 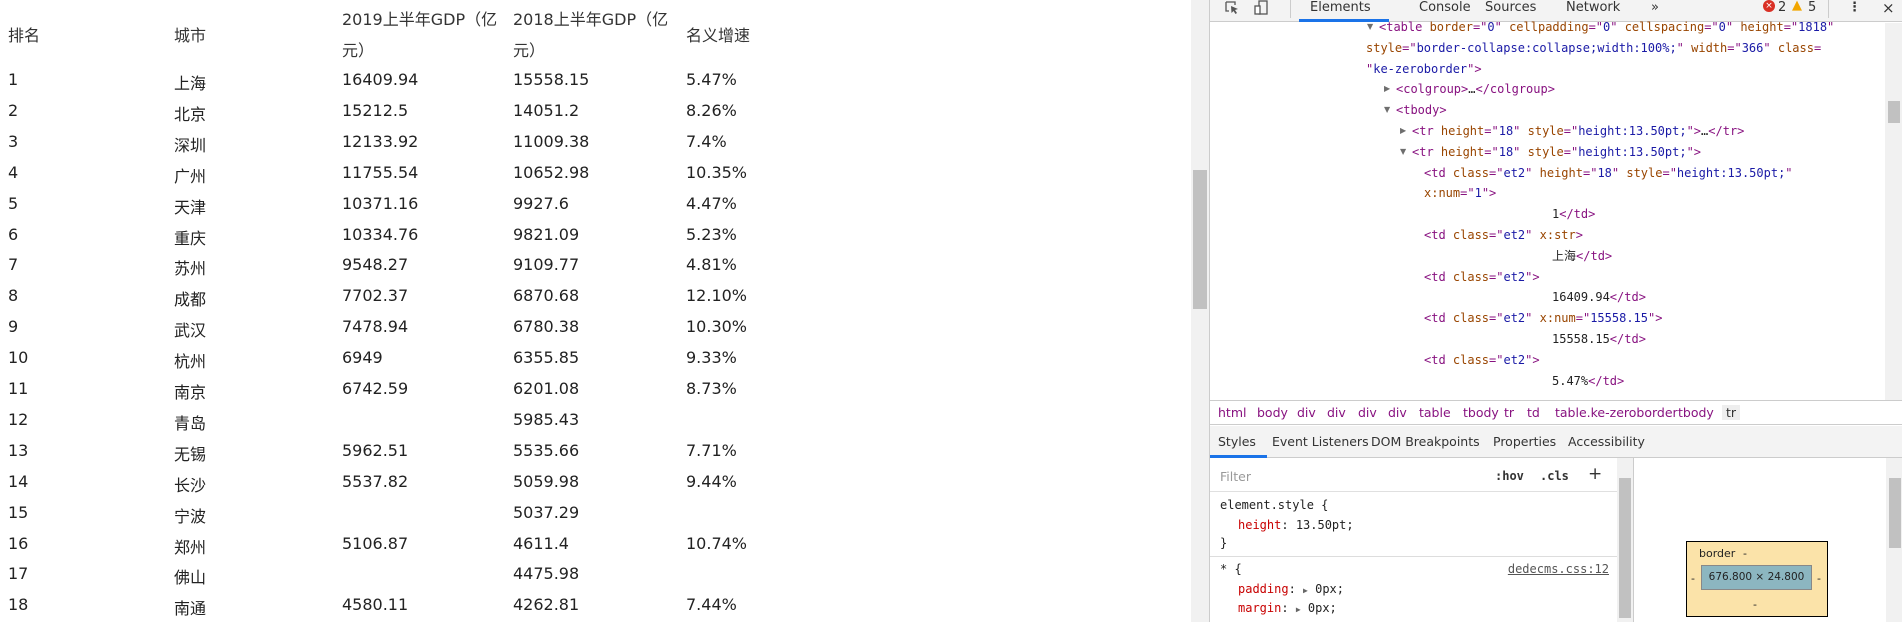 What do you see at coordinates (1200, 311) in the screenshot?
I see `page-scrollbar` at bounding box center [1200, 311].